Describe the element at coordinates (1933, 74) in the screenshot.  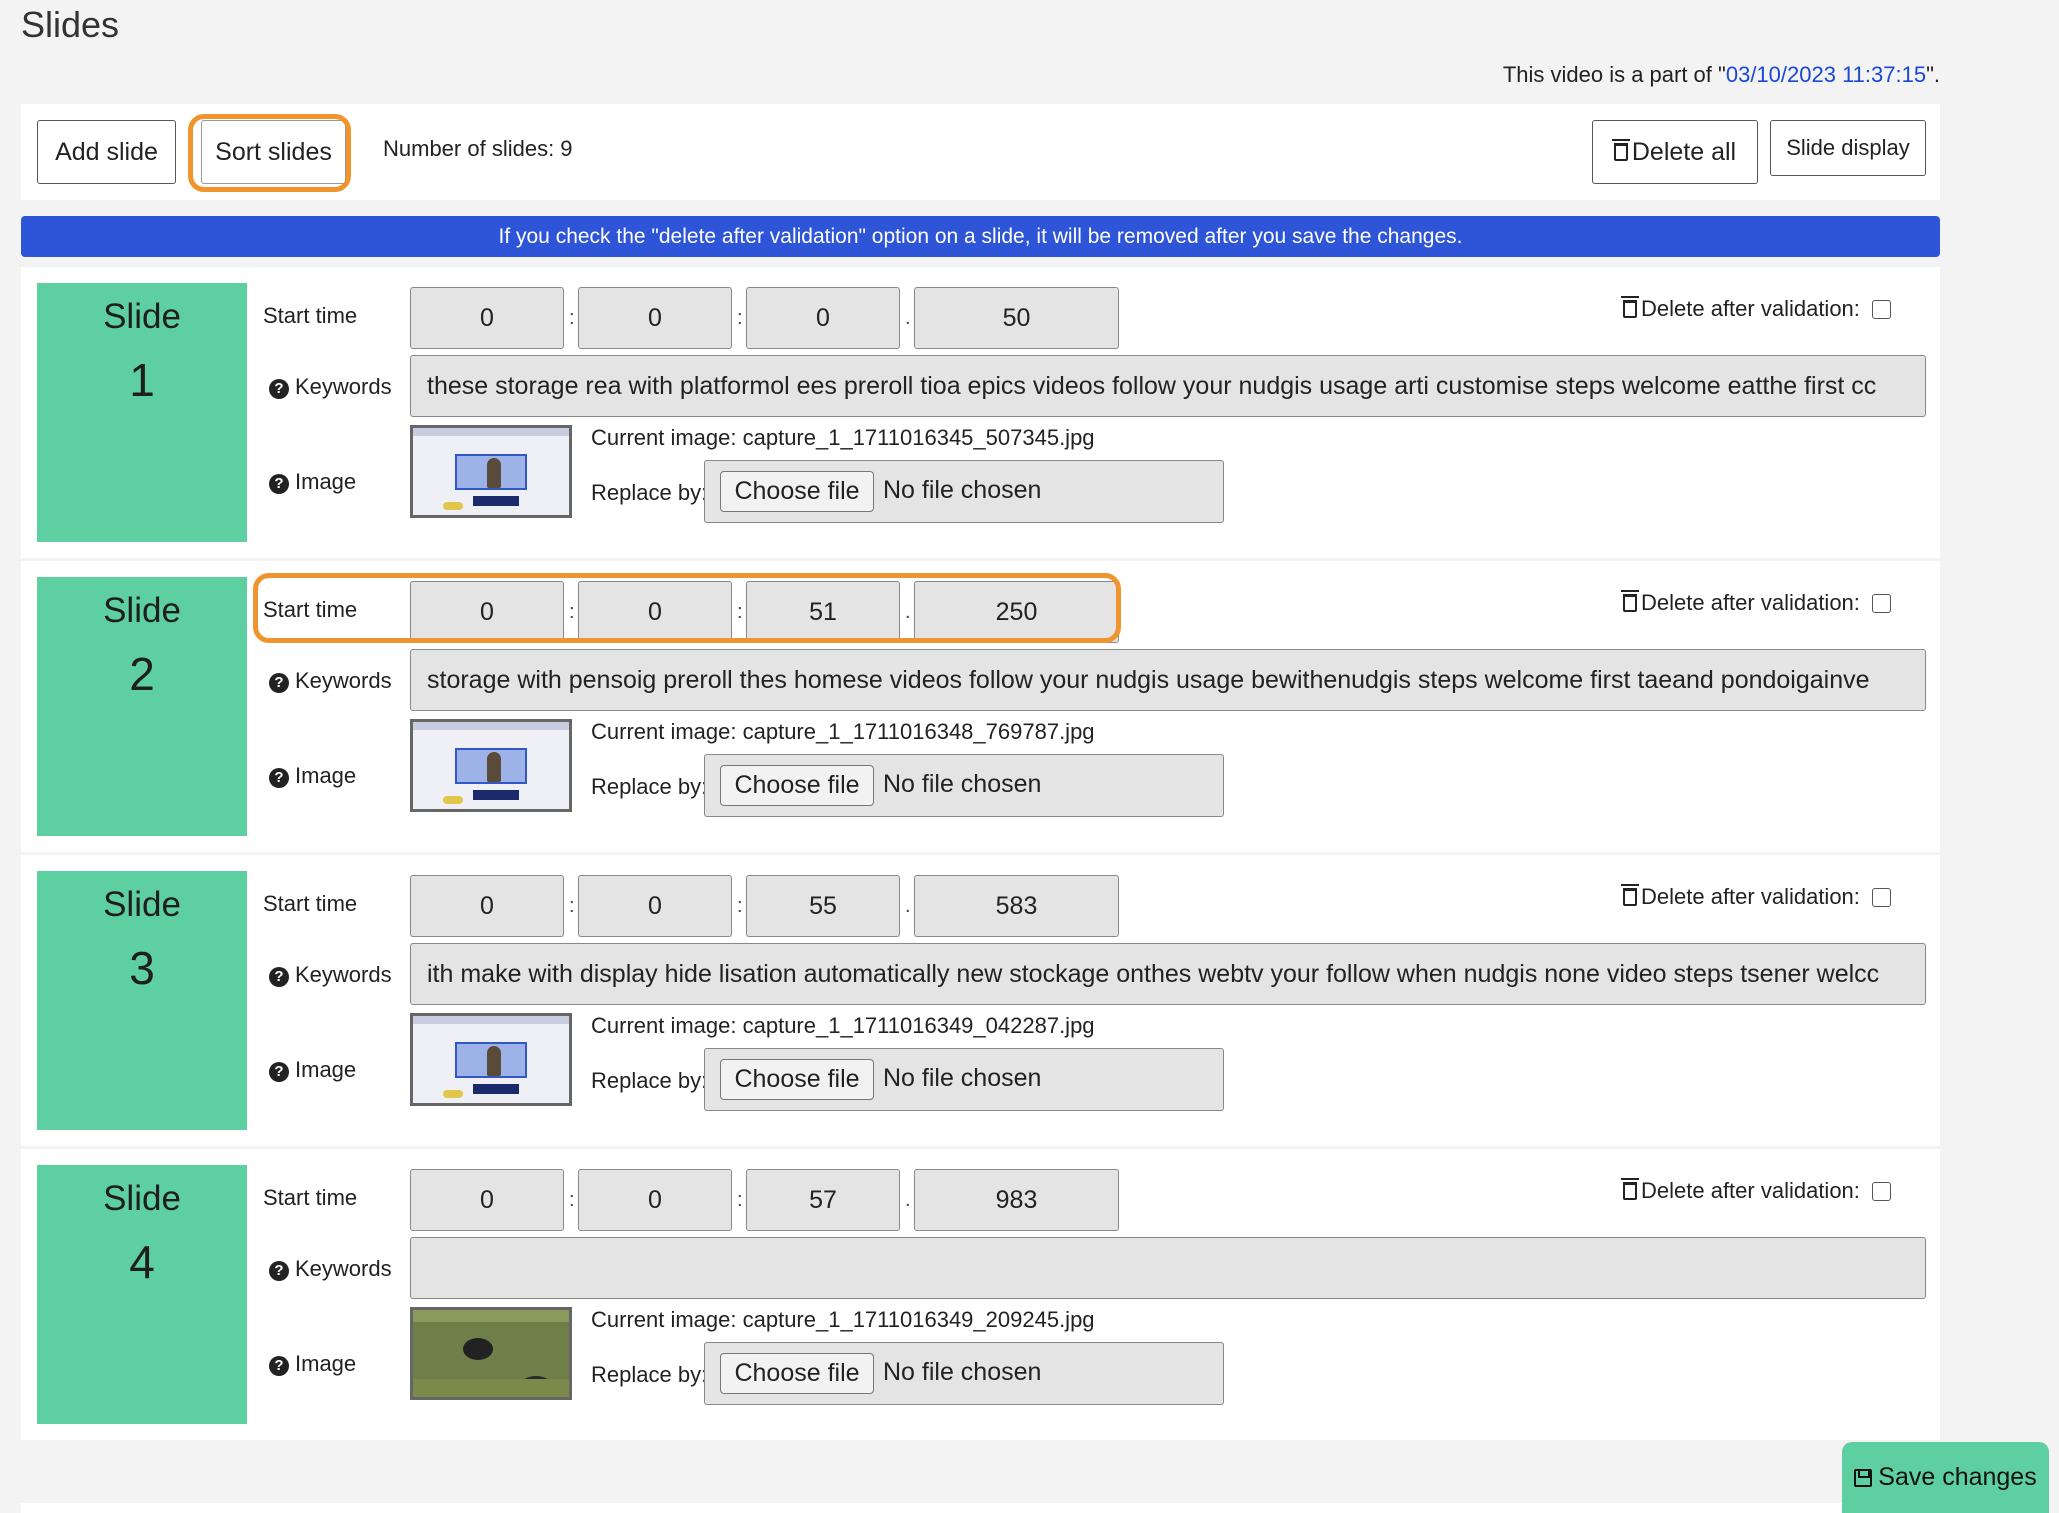
I see `video-part-suffix: ".` at that location.